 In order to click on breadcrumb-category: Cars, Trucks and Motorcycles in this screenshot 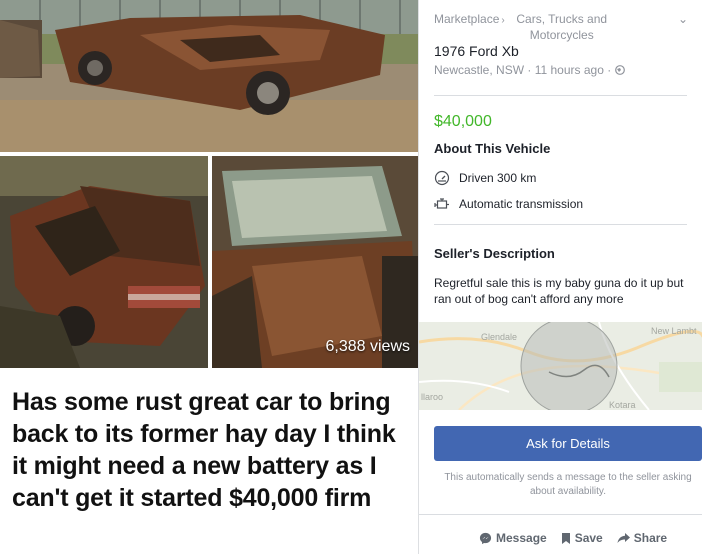, I will do `click(562, 27)`.